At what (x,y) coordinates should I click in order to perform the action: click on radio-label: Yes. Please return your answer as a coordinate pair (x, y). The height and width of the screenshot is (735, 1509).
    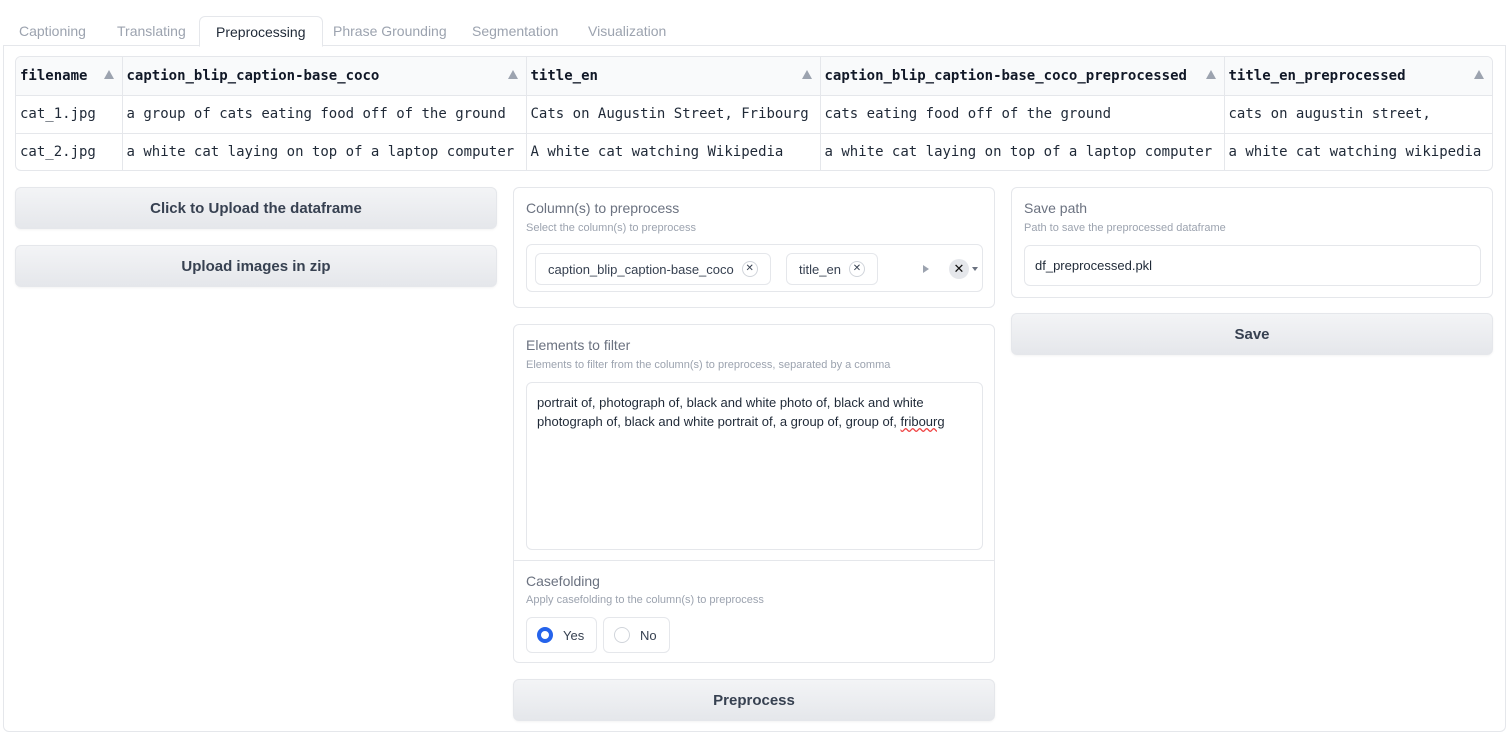
    Looking at the image, I should click on (574, 635).